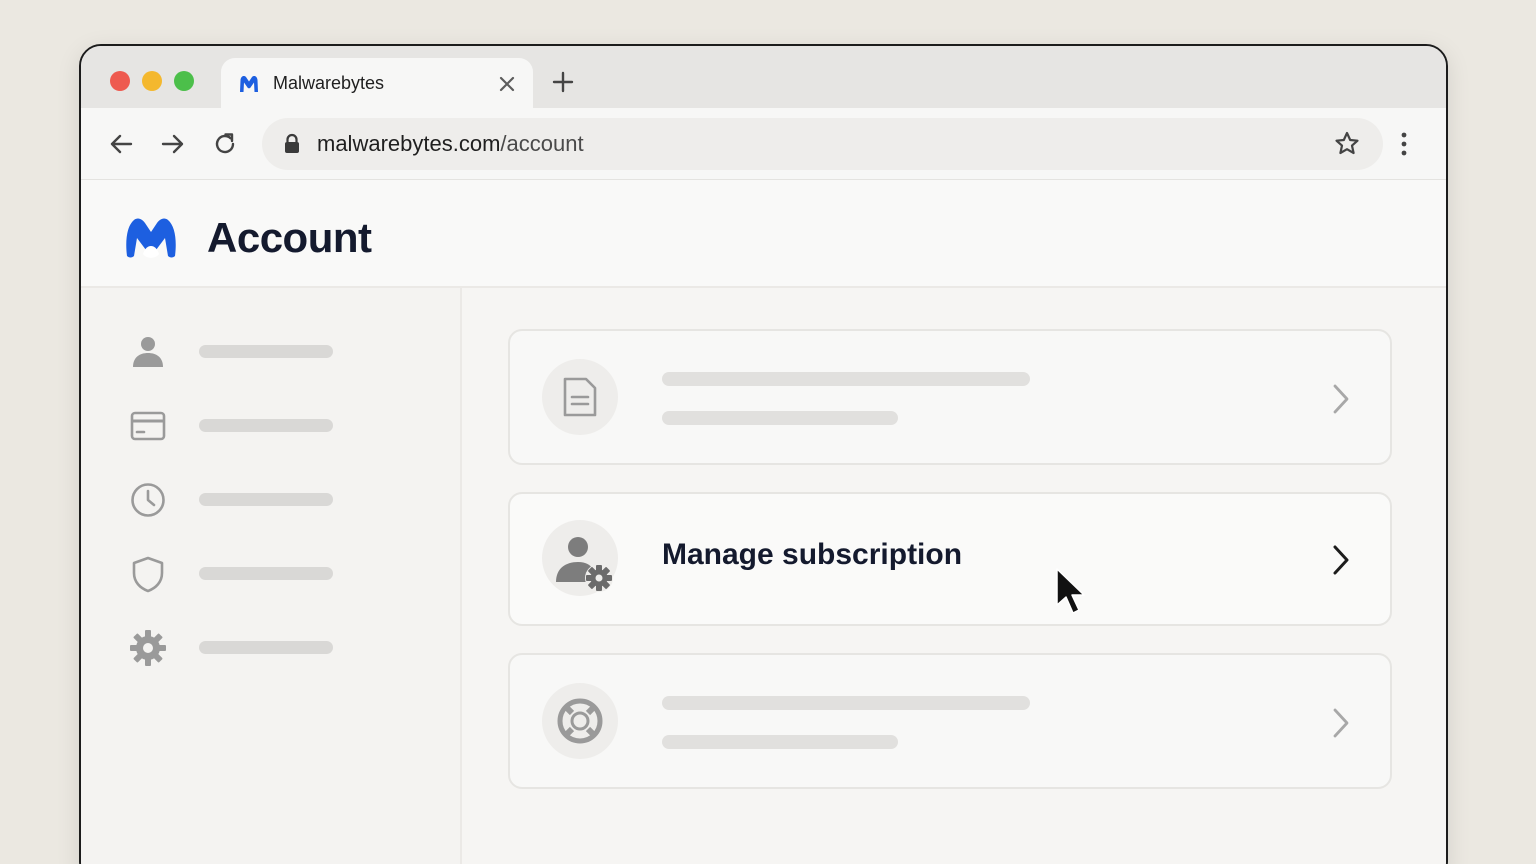 The width and height of the screenshot is (1536, 864). Describe the element at coordinates (812, 554) in the screenshot. I see `manage-subscription-label: Manage subscription` at that location.